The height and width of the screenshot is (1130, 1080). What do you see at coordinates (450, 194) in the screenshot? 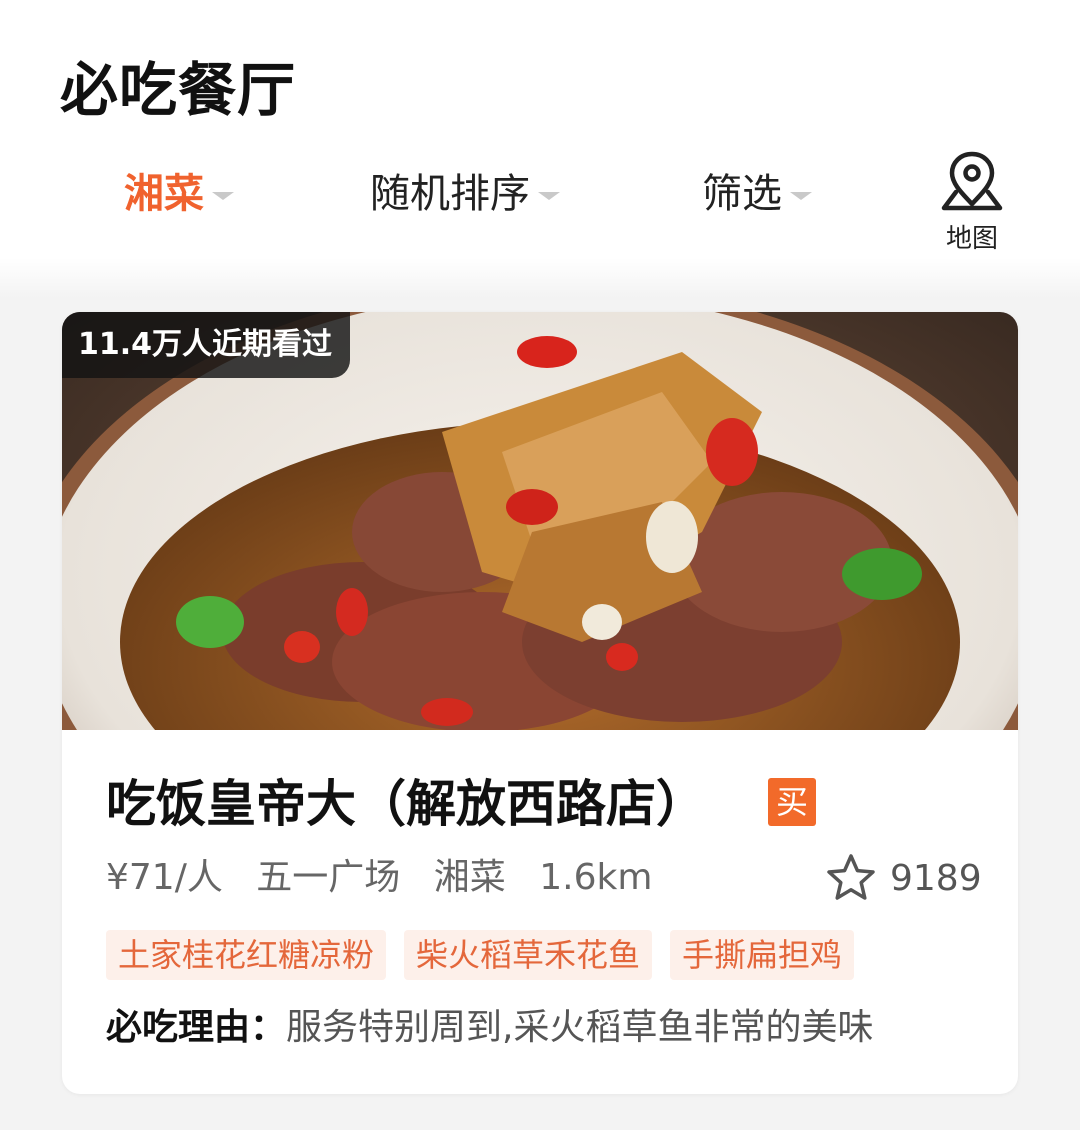
I see `sort-label: 随机排序` at bounding box center [450, 194].